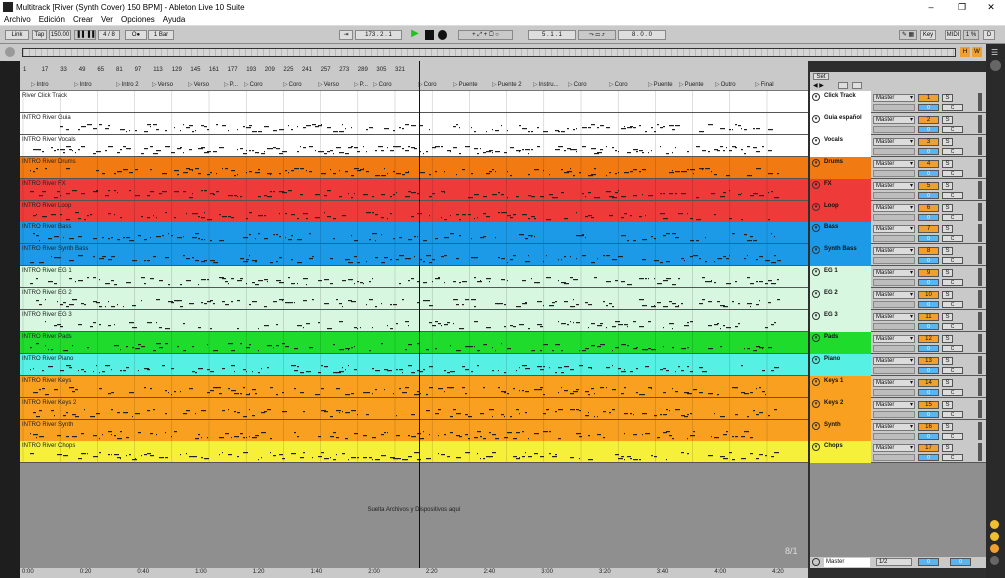 This screenshot has width=1005, height=578. I want to click on track-header: ▾Guia españolMaster2S0C, so click(898, 123).